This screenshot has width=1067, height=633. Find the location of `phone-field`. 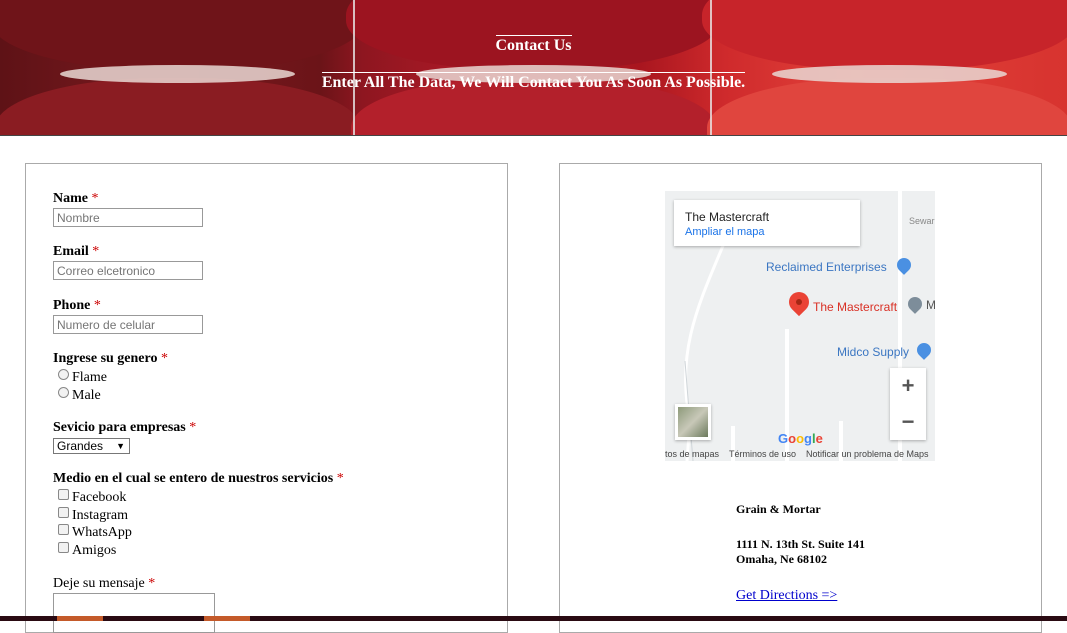

phone-field is located at coordinates (128, 324).